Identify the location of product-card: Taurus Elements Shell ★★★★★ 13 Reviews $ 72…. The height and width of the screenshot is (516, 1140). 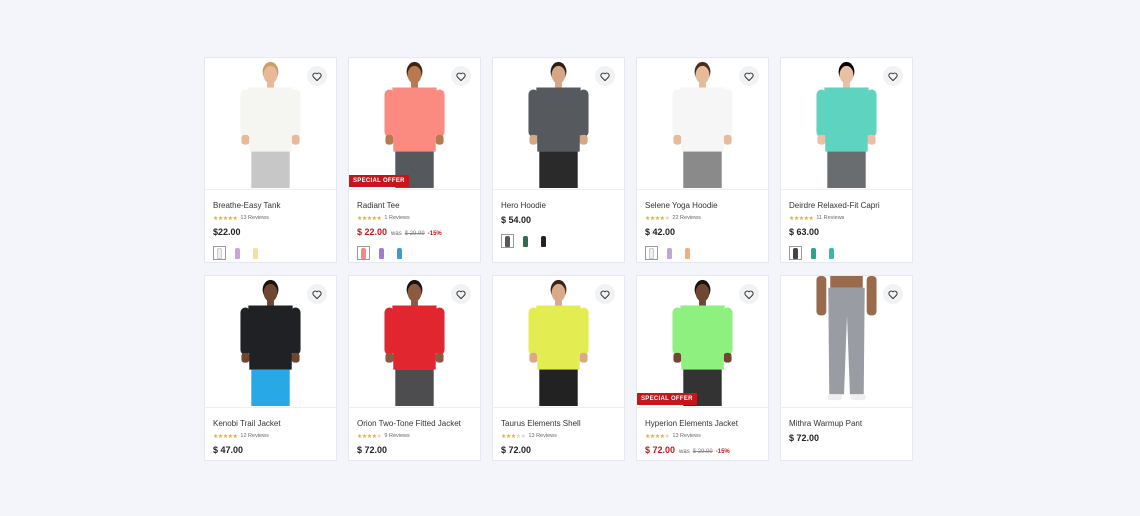
(558, 368).